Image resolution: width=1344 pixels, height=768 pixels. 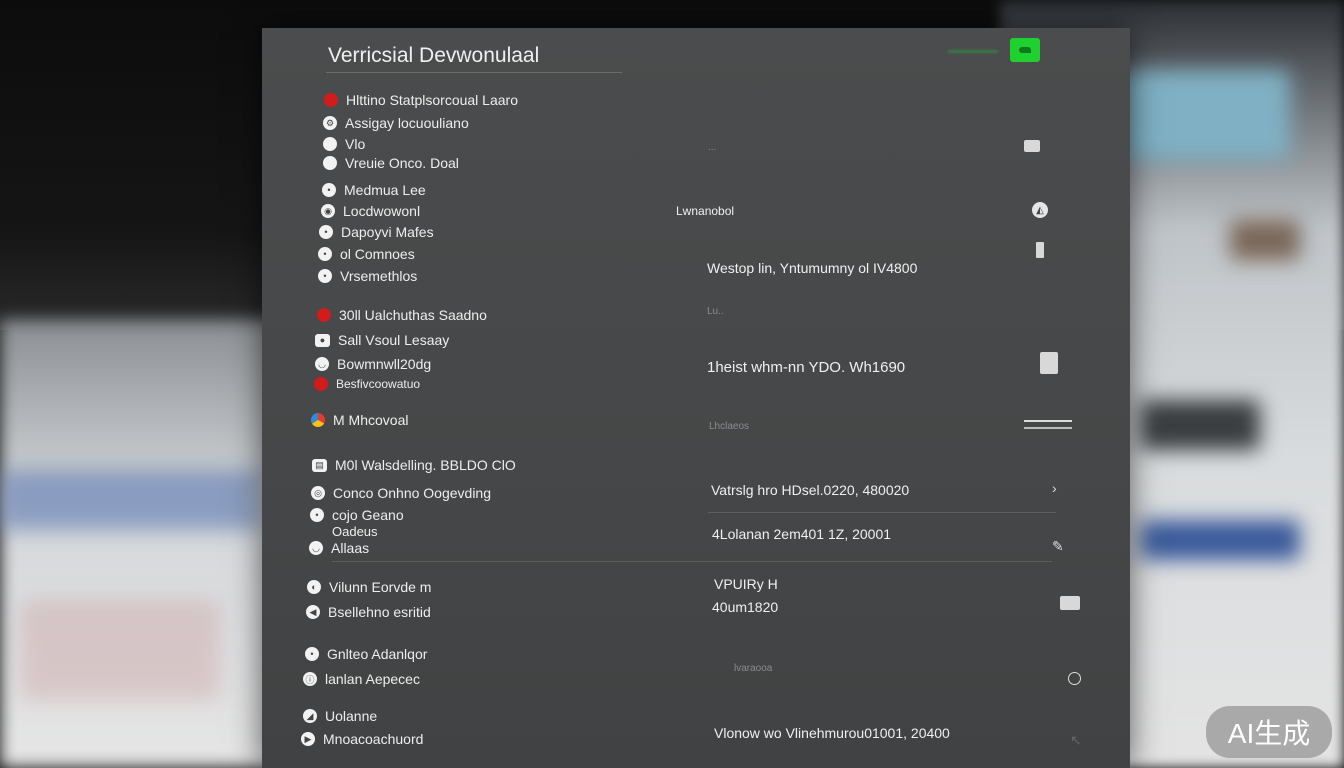 I want to click on app-logo-icon, so click(x=1025, y=50).